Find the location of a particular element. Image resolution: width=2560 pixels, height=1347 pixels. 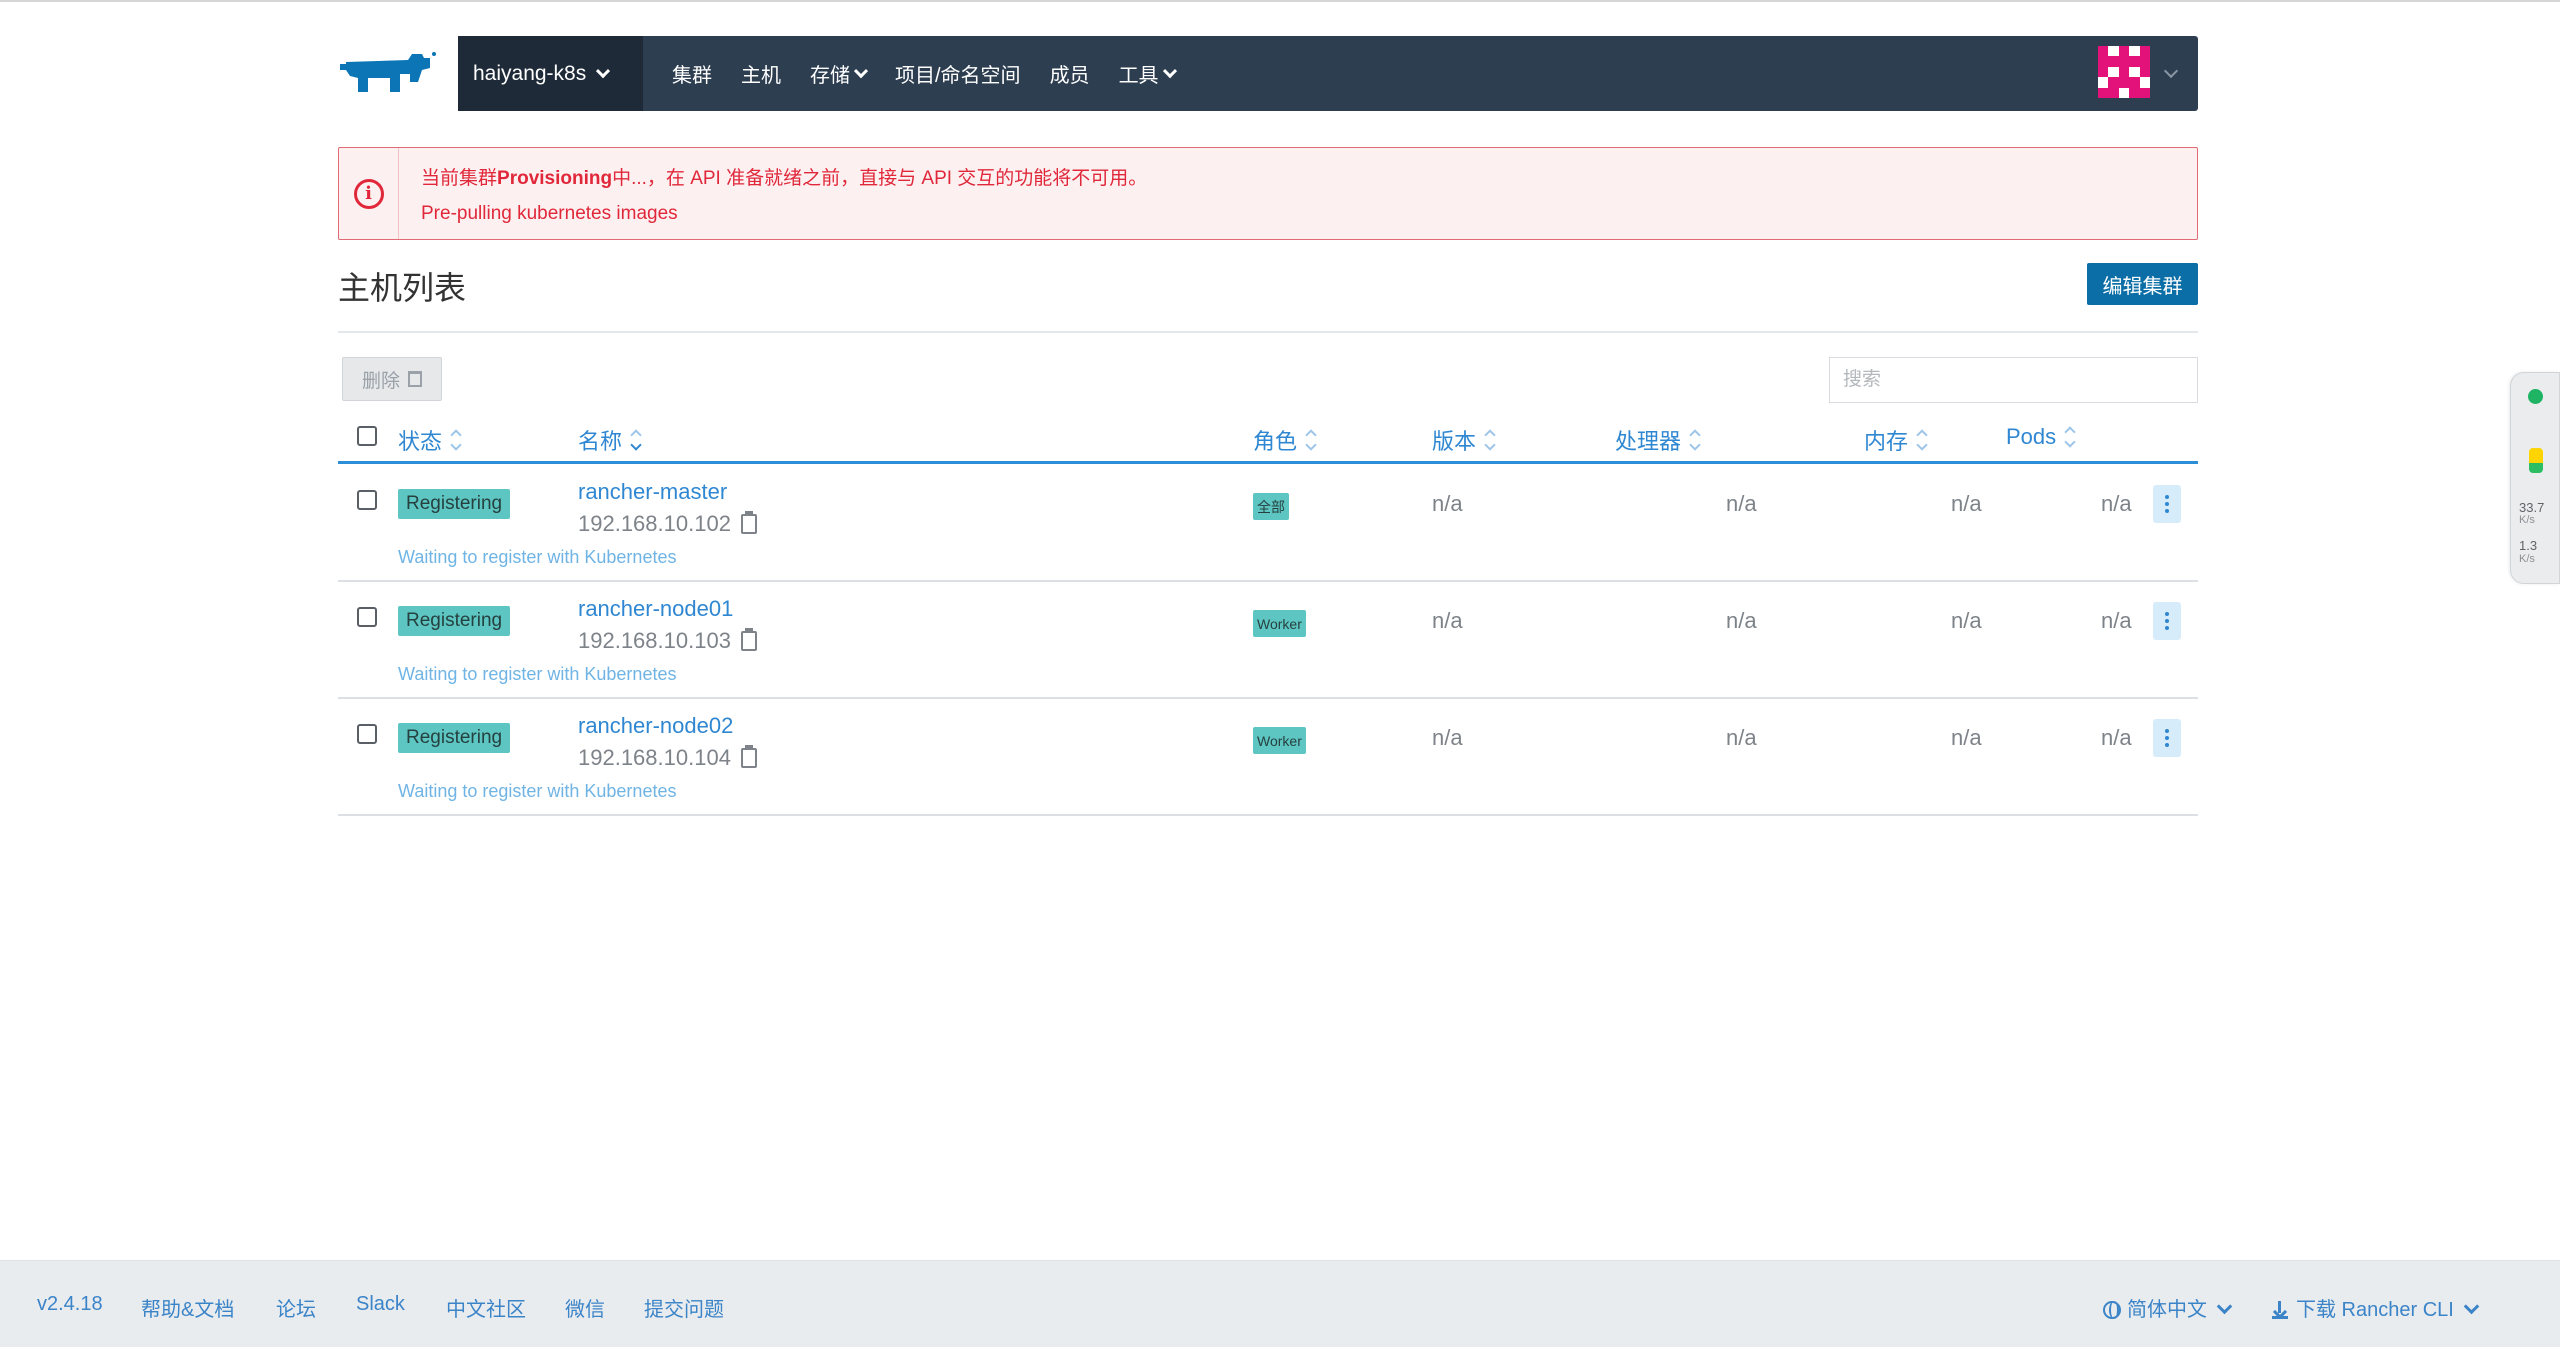

column-name: 名称 is located at coordinates (610, 440).